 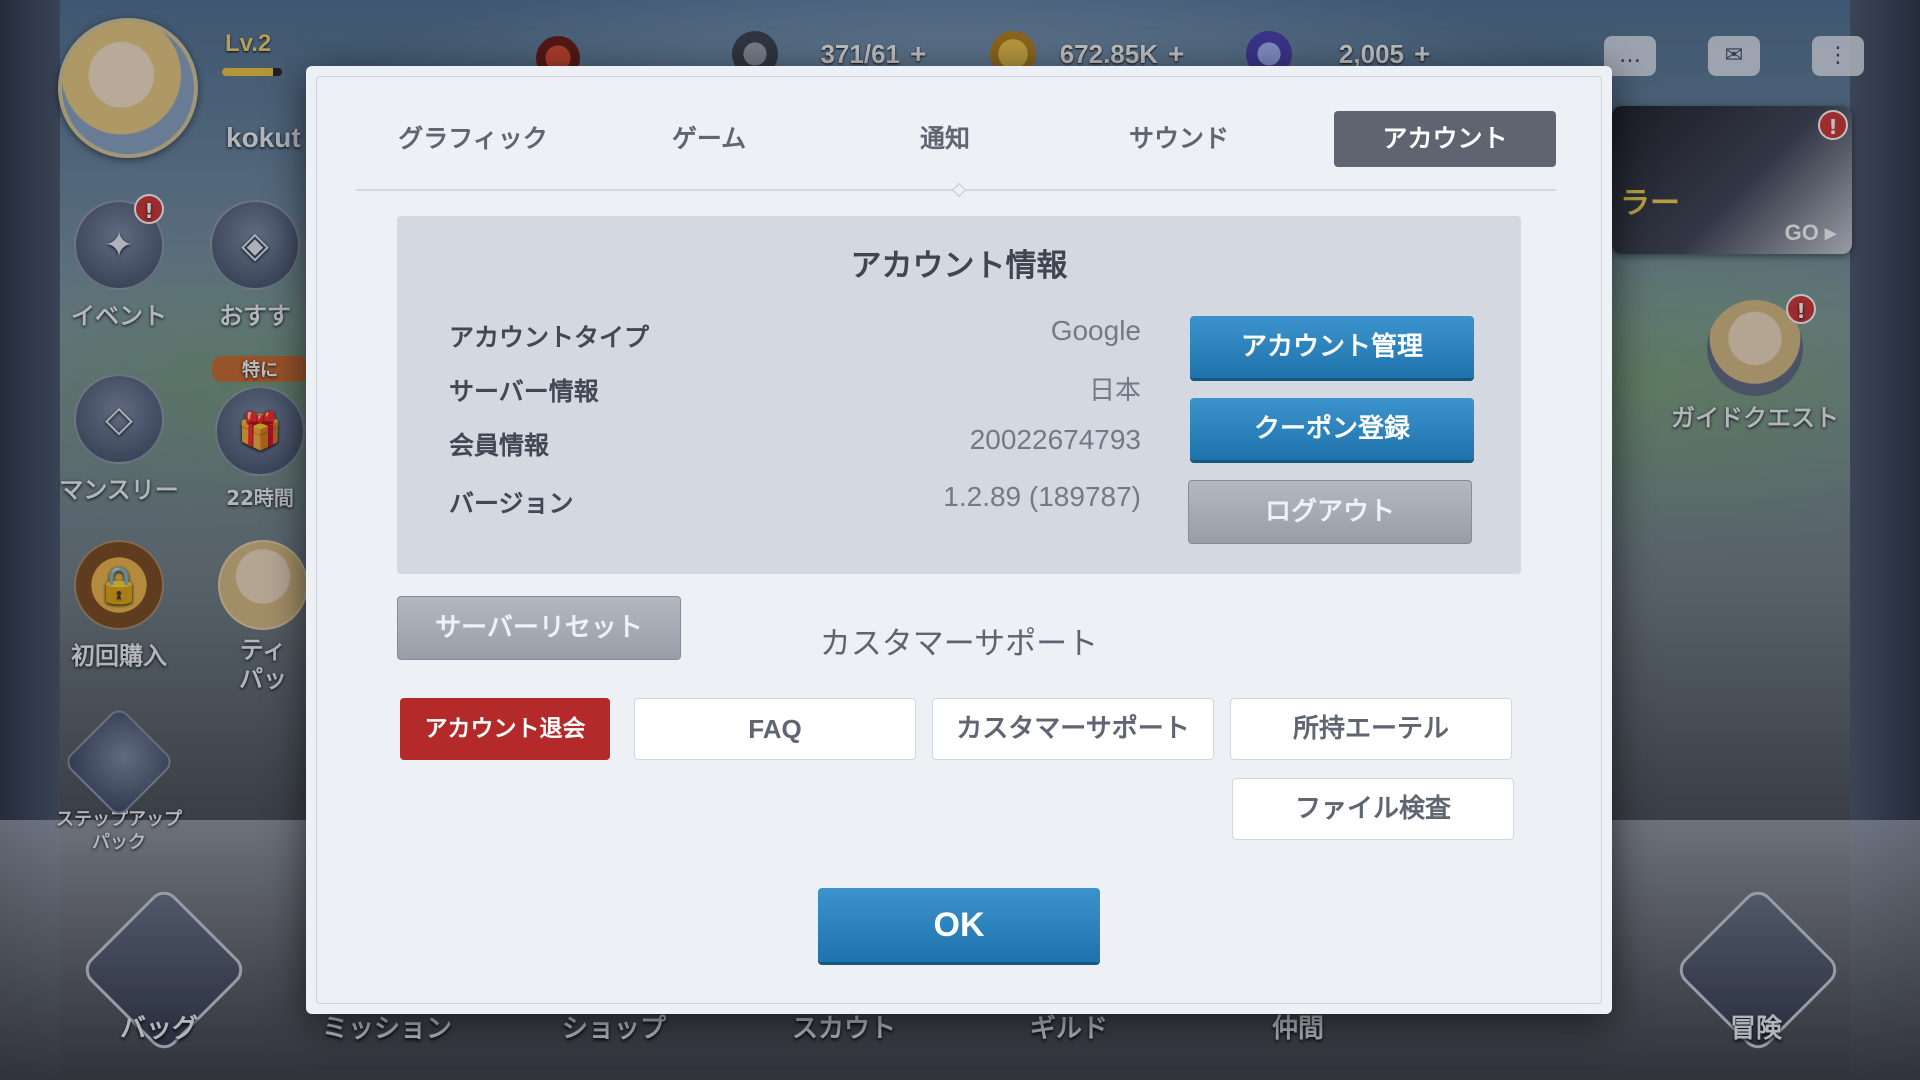 What do you see at coordinates (1445, 139) in the screenshot?
I see `tab-account: アカウント` at bounding box center [1445, 139].